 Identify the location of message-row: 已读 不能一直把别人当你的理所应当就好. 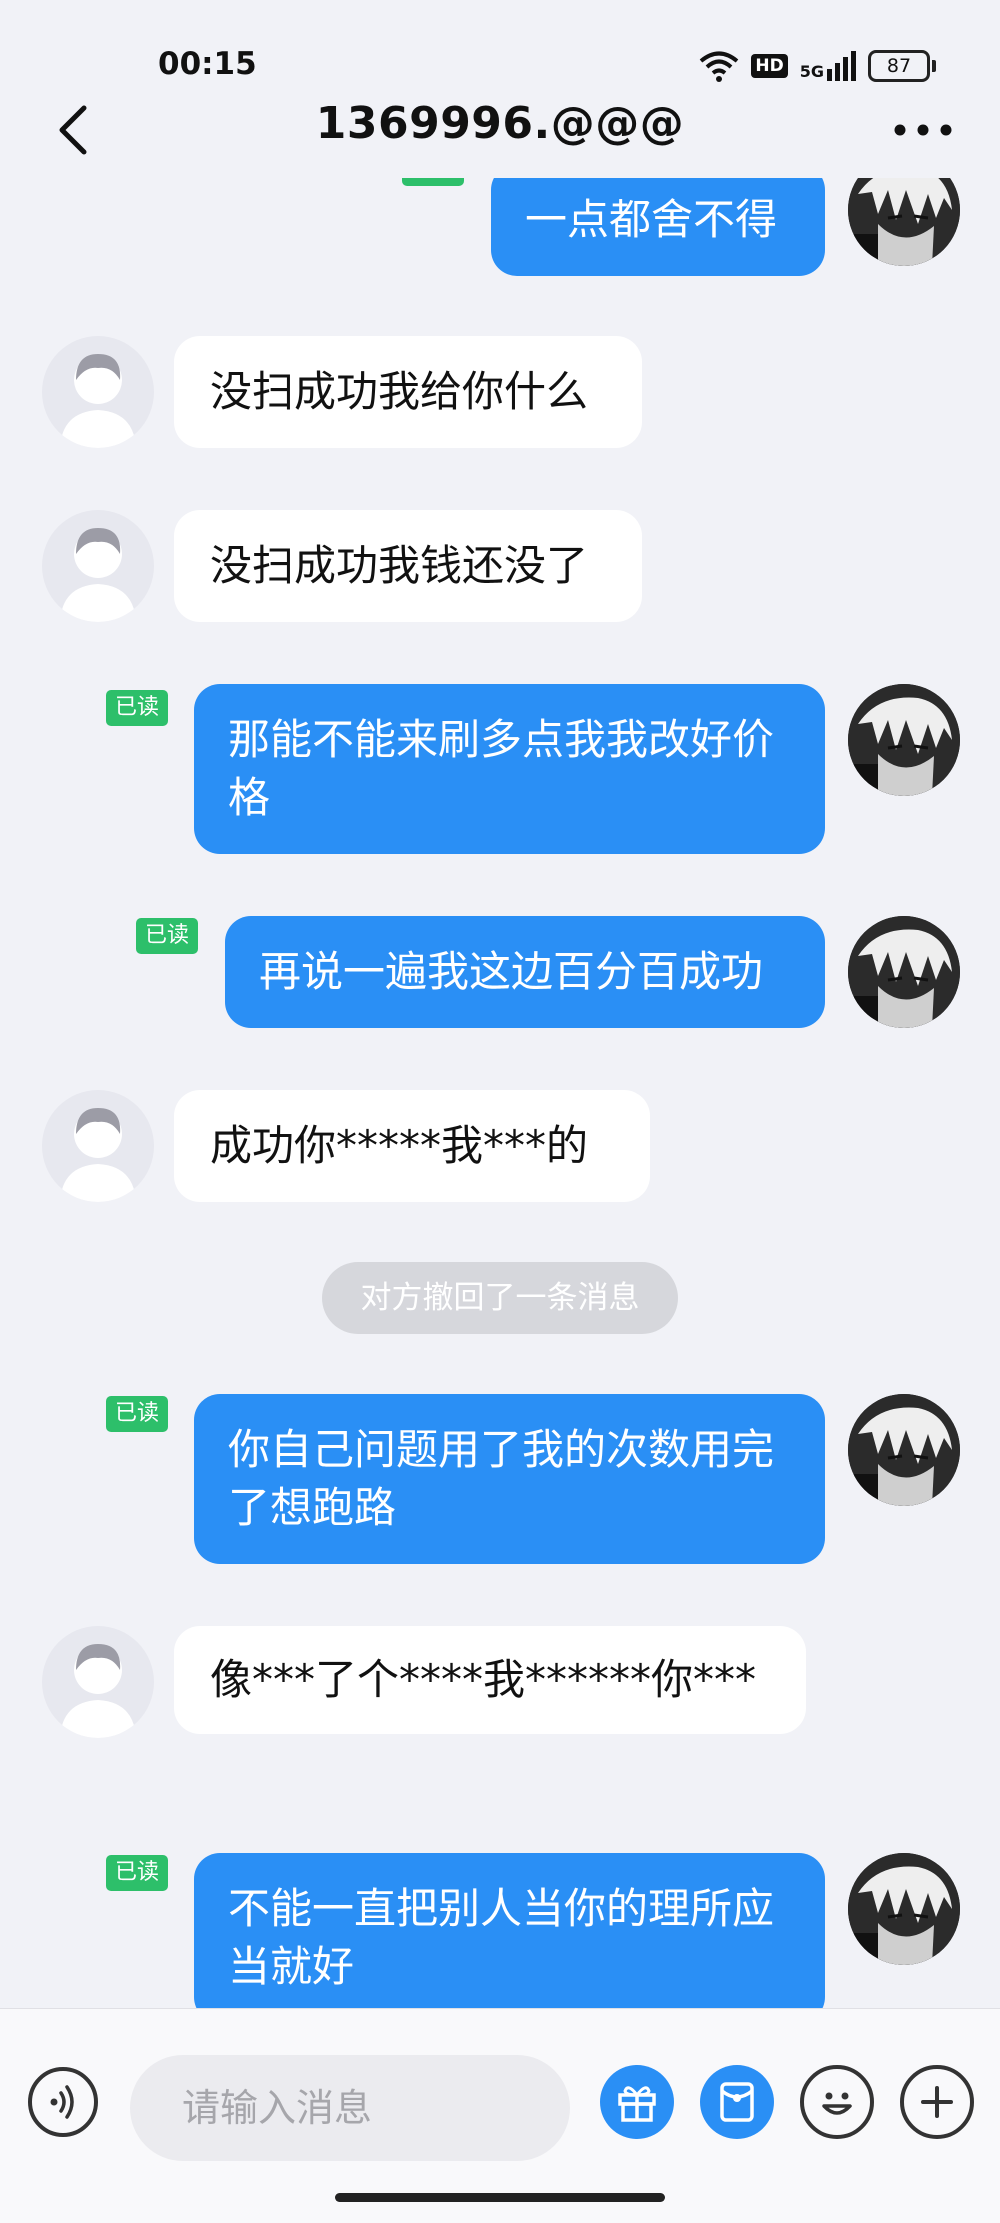
(500, 1930).